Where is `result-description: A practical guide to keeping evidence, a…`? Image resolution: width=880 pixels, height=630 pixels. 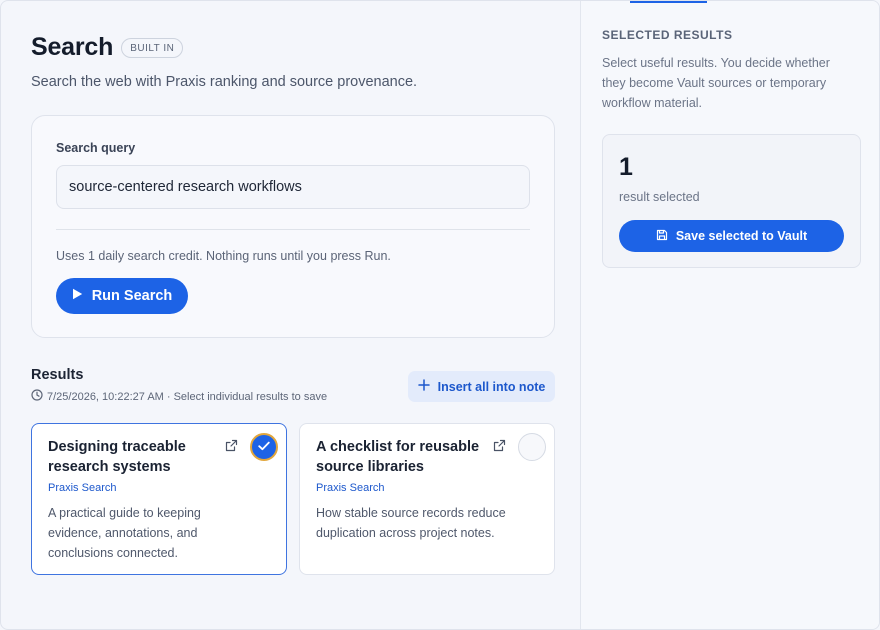
result-description: A practical guide to keeping evidence, a… is located at coordinates (124, 533).